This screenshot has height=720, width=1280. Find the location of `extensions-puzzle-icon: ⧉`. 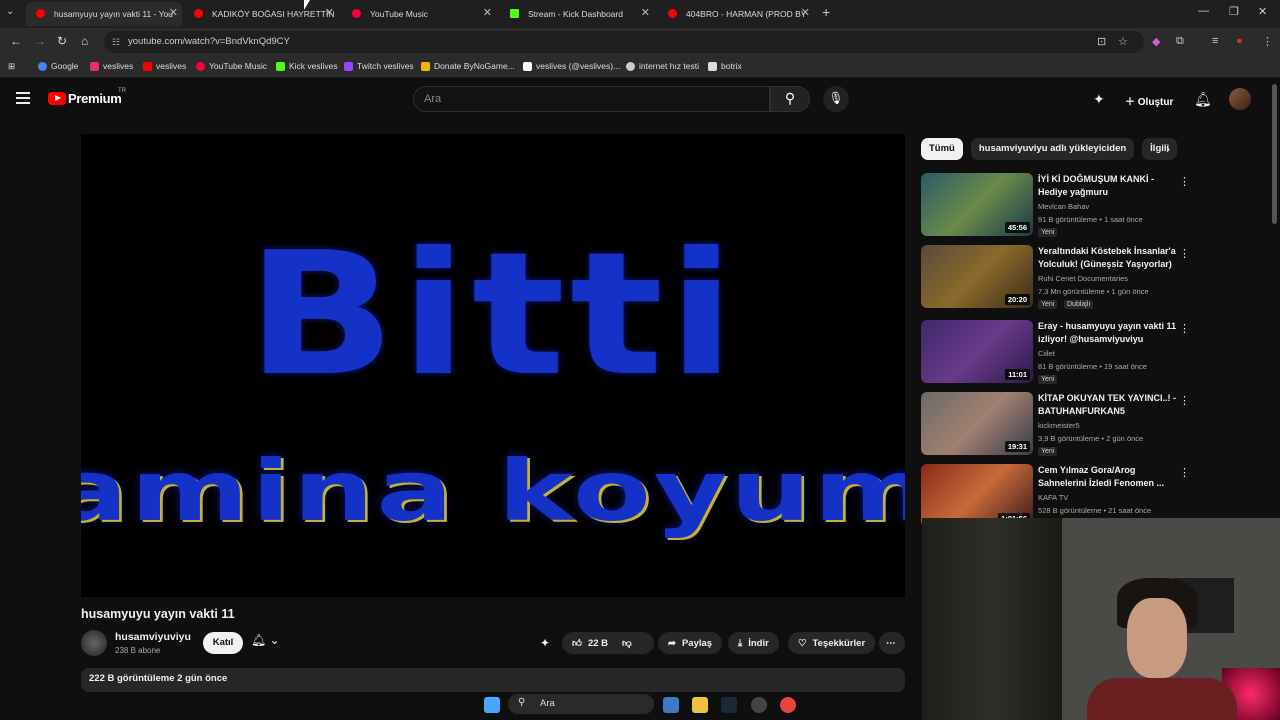

extensions-puzzle-icon: ⧉ is located at coordinates (1180, 41).